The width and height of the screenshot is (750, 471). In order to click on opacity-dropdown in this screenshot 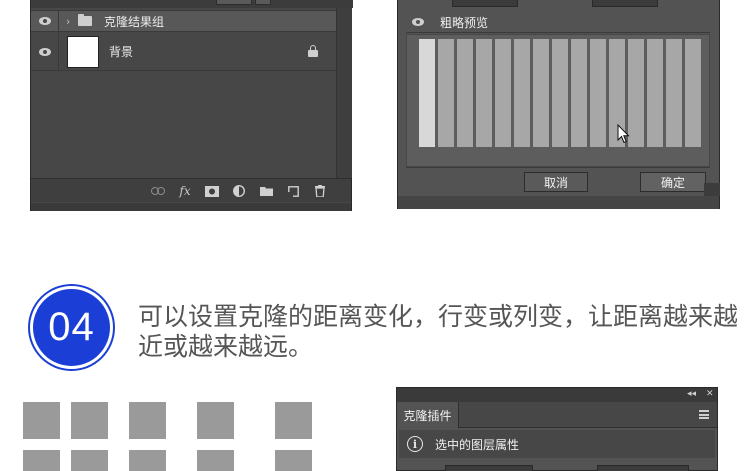, I will do `click(263, 2)`.